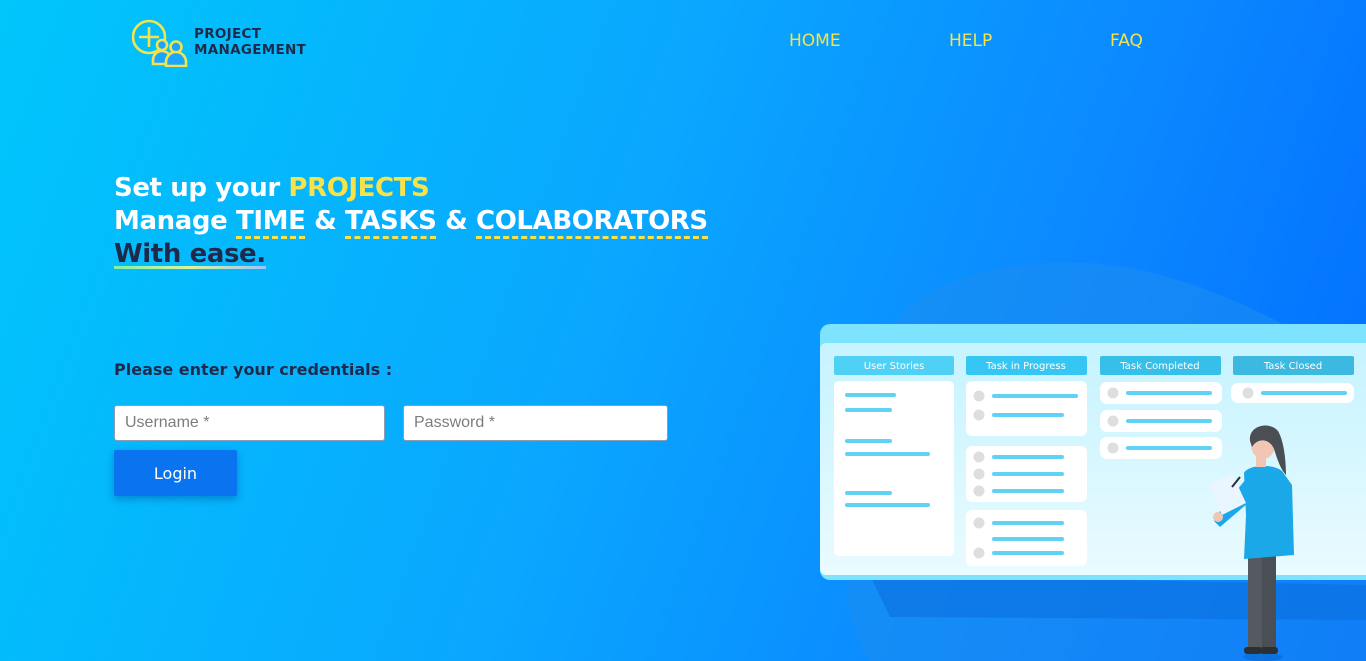  I want to click on login-button: Login, so click(175, 473).